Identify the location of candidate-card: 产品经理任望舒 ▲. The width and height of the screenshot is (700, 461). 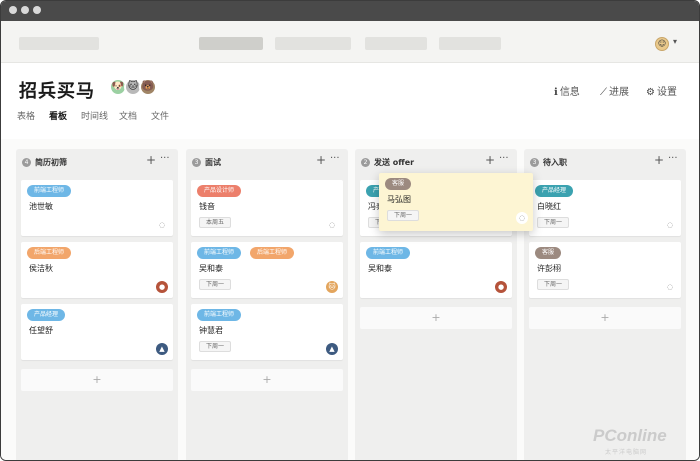
(97, 332).